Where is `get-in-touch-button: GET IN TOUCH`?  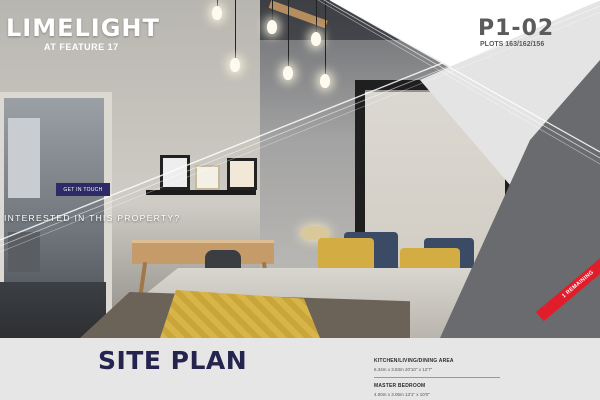 get-in-touch-button: GET IN TOUCH is located at coordinates (83, 189).